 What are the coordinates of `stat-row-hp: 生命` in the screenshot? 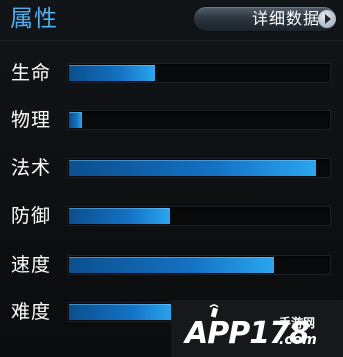 It's located at (171, 73).